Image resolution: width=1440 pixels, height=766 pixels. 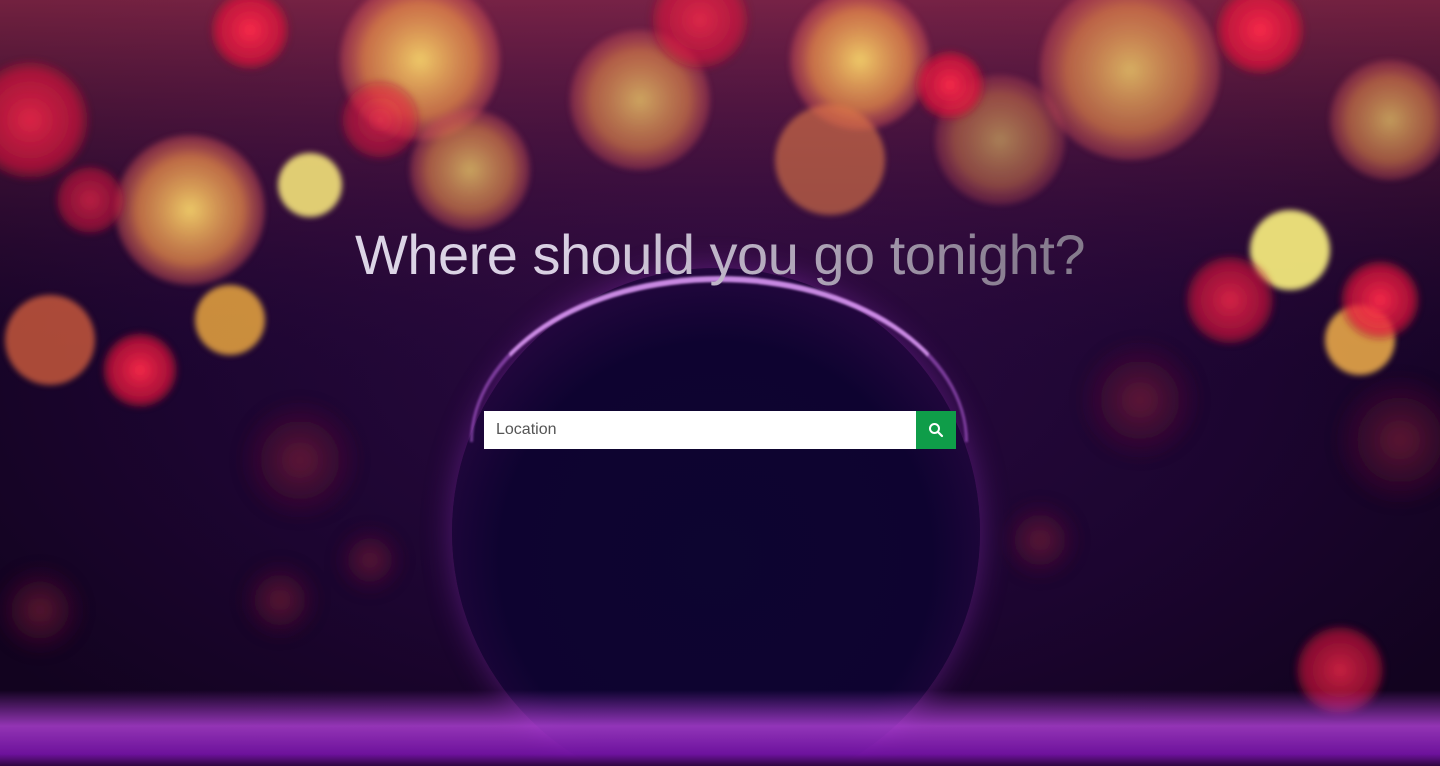 I want to click on search-button, so click(x=936, y=430).